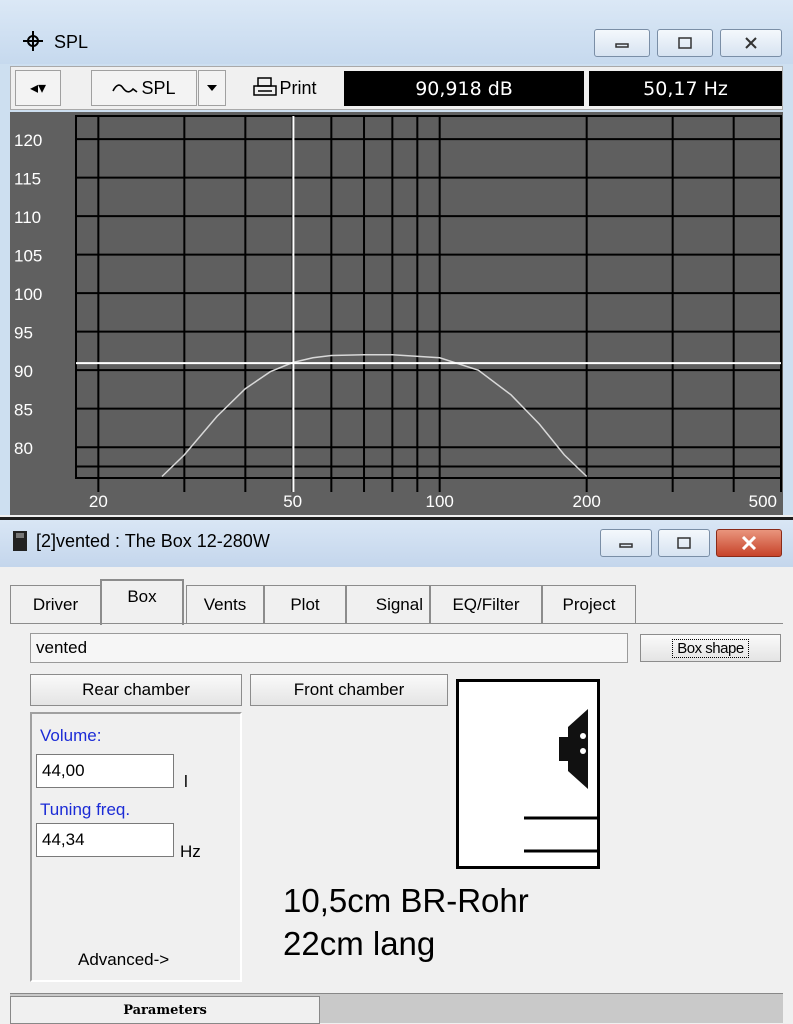 This screenshot has width=793, height=1024. I want to click on tab-box: Box, so click(142, 602).